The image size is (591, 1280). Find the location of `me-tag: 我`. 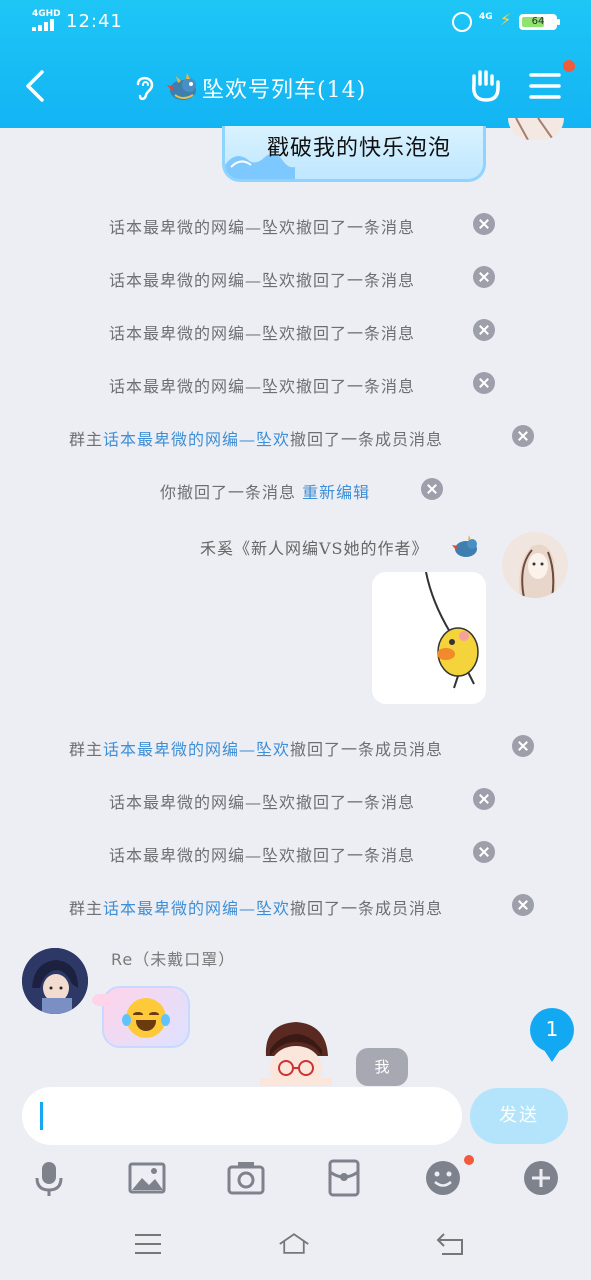

me-tag: 我 is located at coordinates (382, 1067).